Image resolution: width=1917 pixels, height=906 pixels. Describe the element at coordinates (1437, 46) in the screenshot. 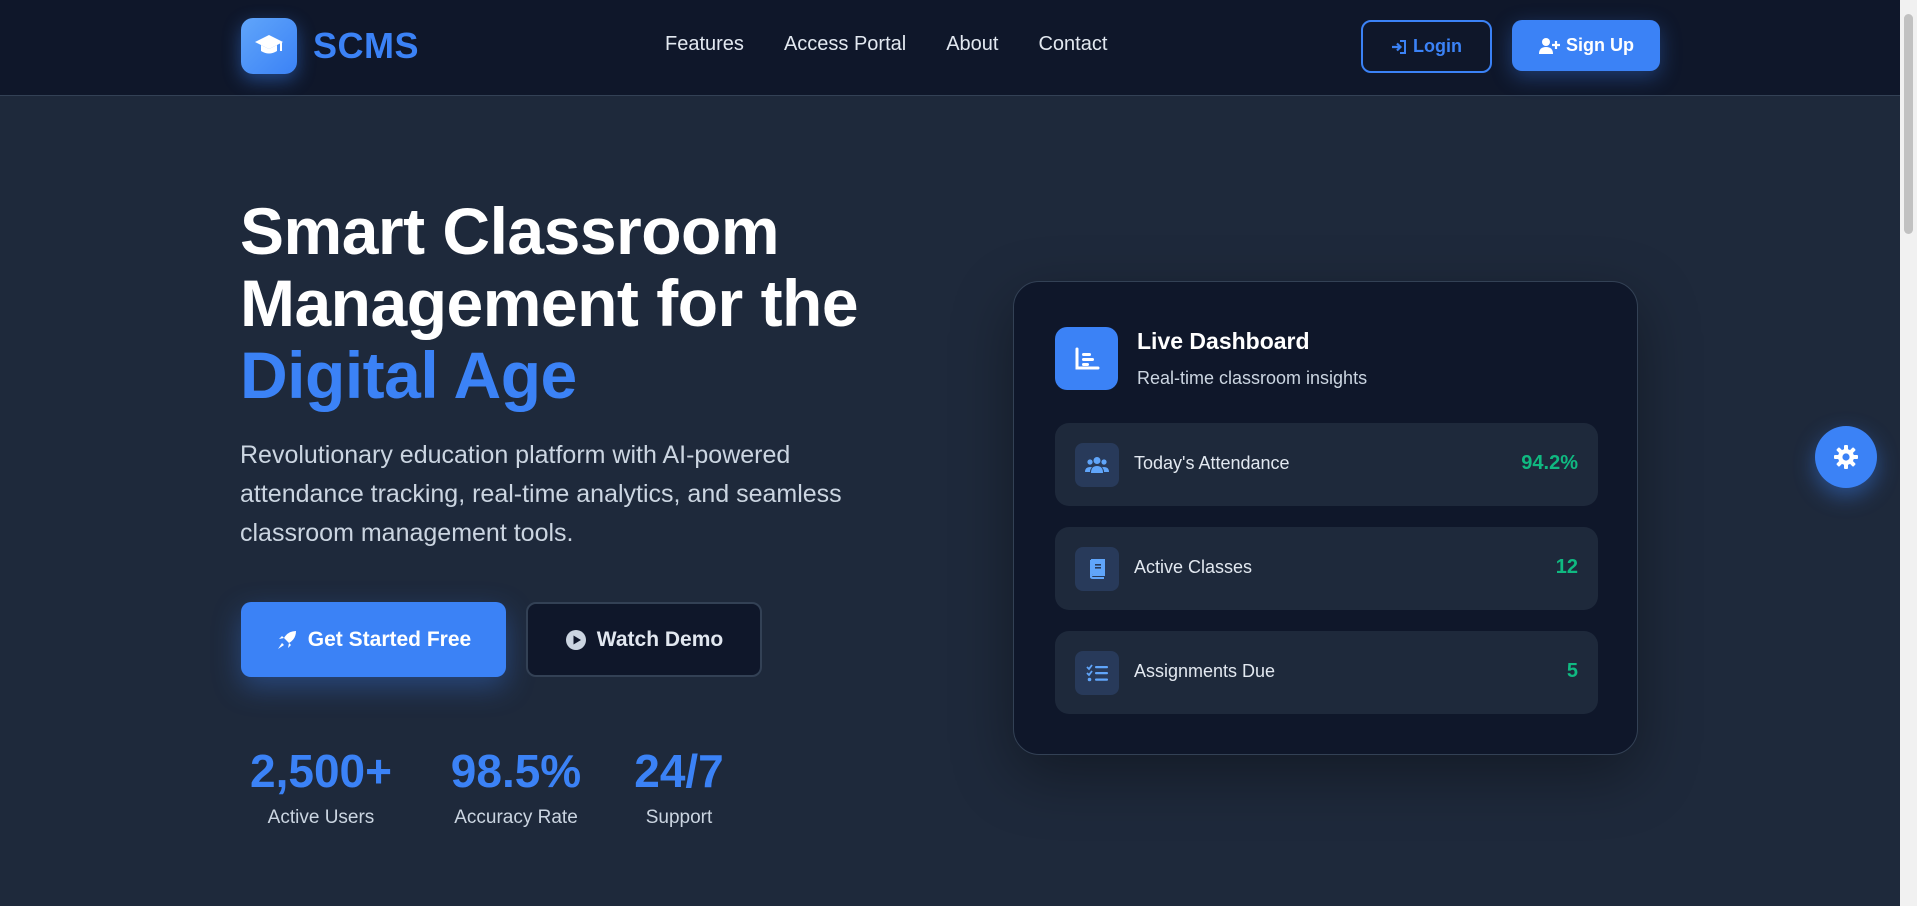

I see `login-label: Login` at that location.